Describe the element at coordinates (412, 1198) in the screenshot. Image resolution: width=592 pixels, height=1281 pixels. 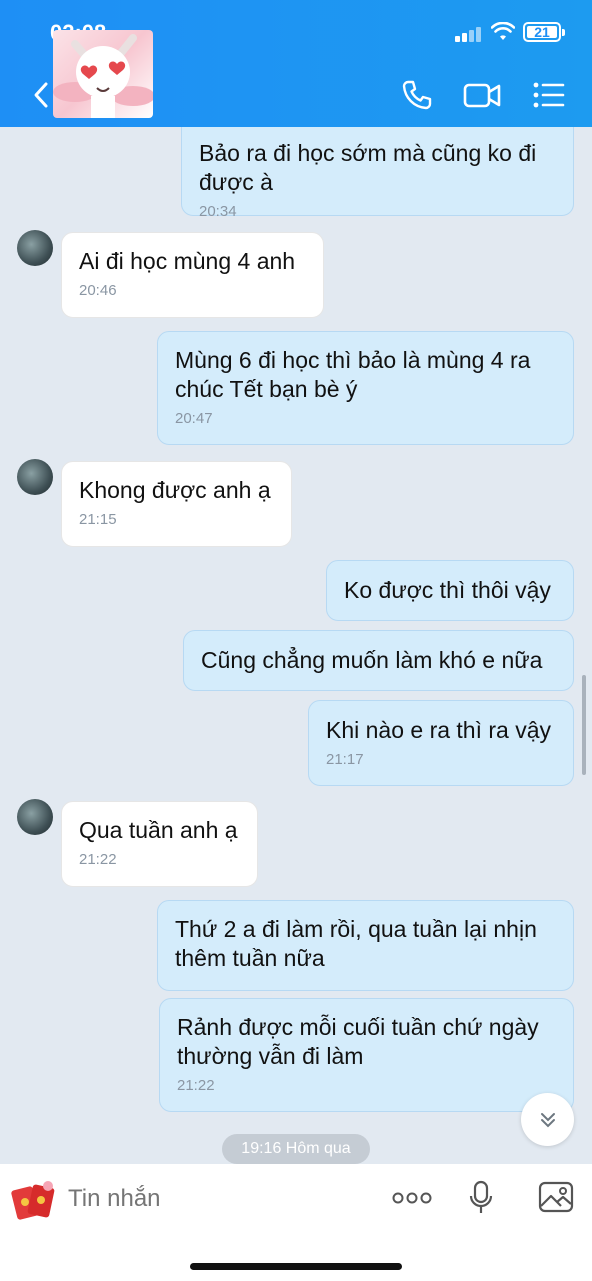
I see `more-dots-icon` at that location.